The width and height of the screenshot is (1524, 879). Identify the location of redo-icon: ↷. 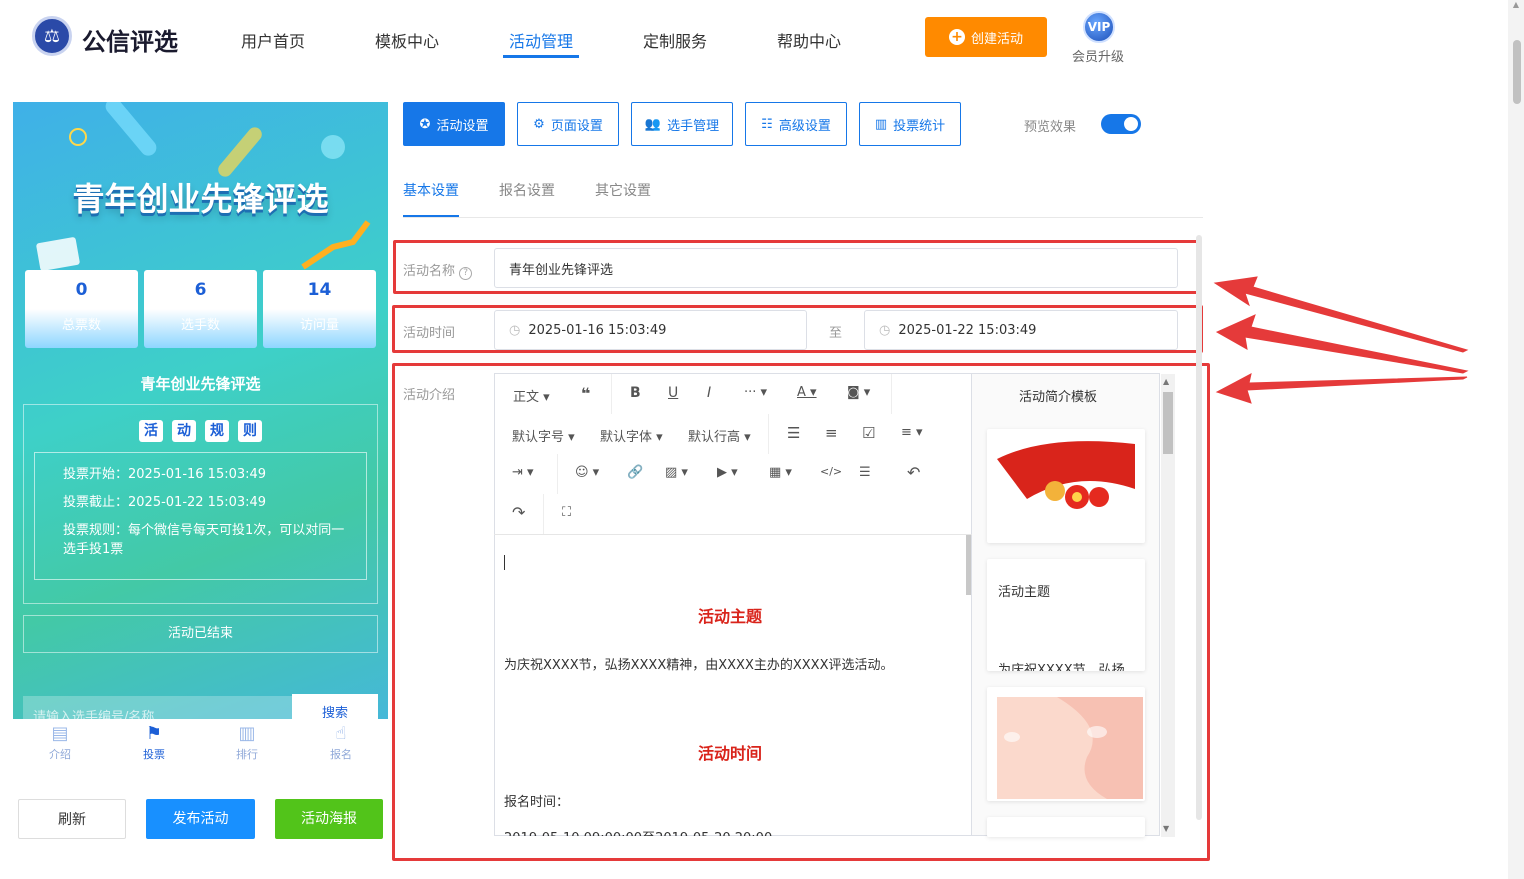
(518, 512).